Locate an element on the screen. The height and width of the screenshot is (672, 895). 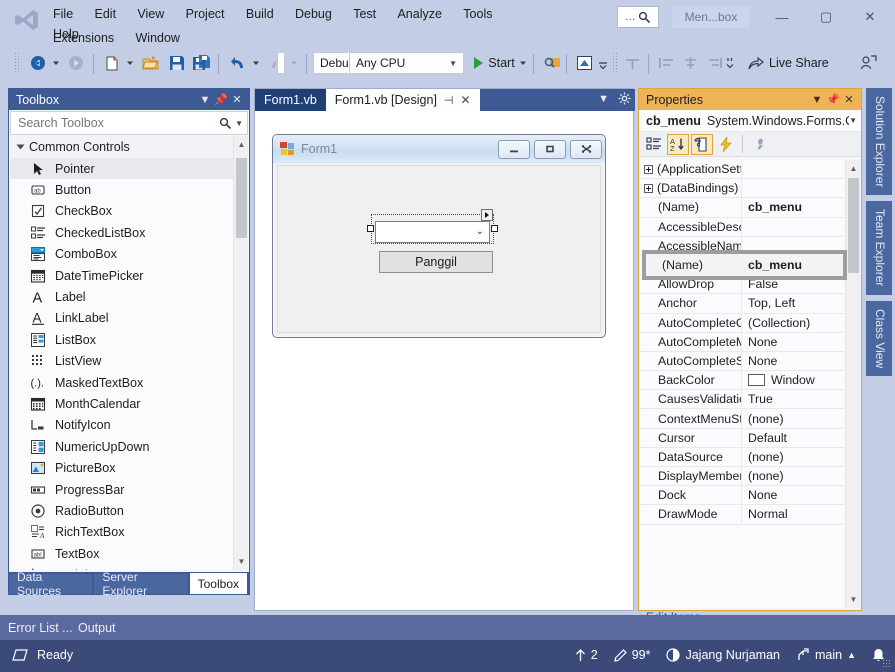
menu-tools: Tools is located at coordinates (477, 14).